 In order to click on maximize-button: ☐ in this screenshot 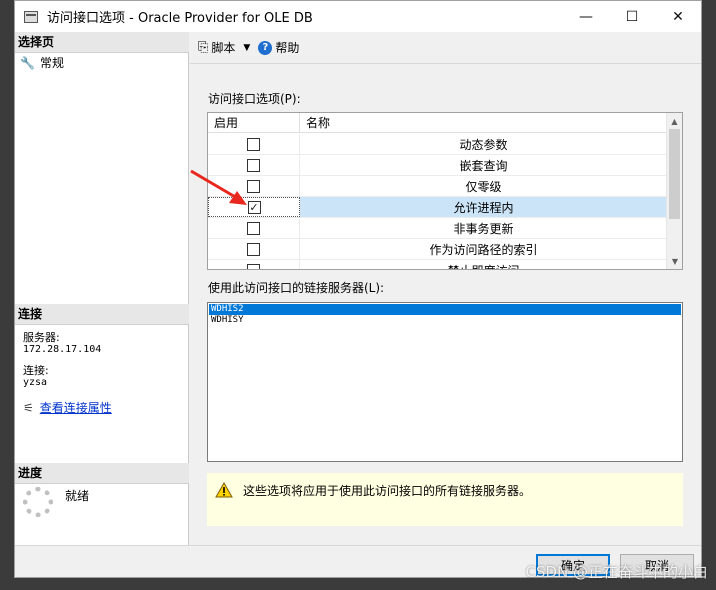, I will do `click(632, 16)`.